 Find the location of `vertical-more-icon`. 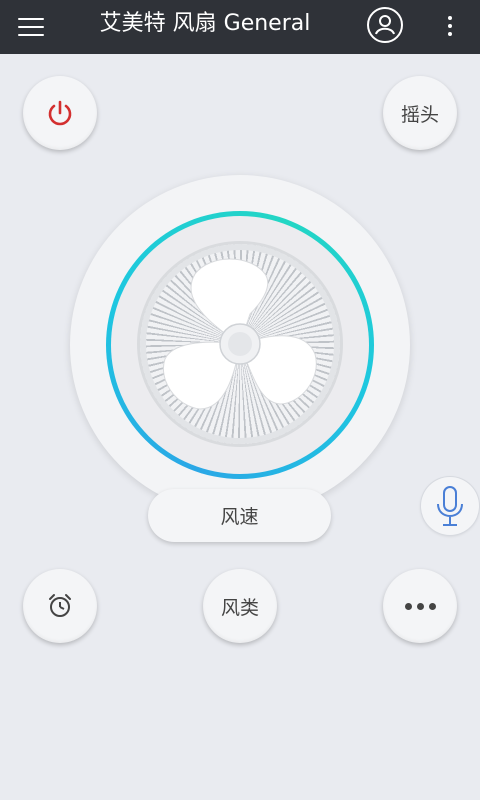

vertical-more-icon is located at coordinates (450, 26).